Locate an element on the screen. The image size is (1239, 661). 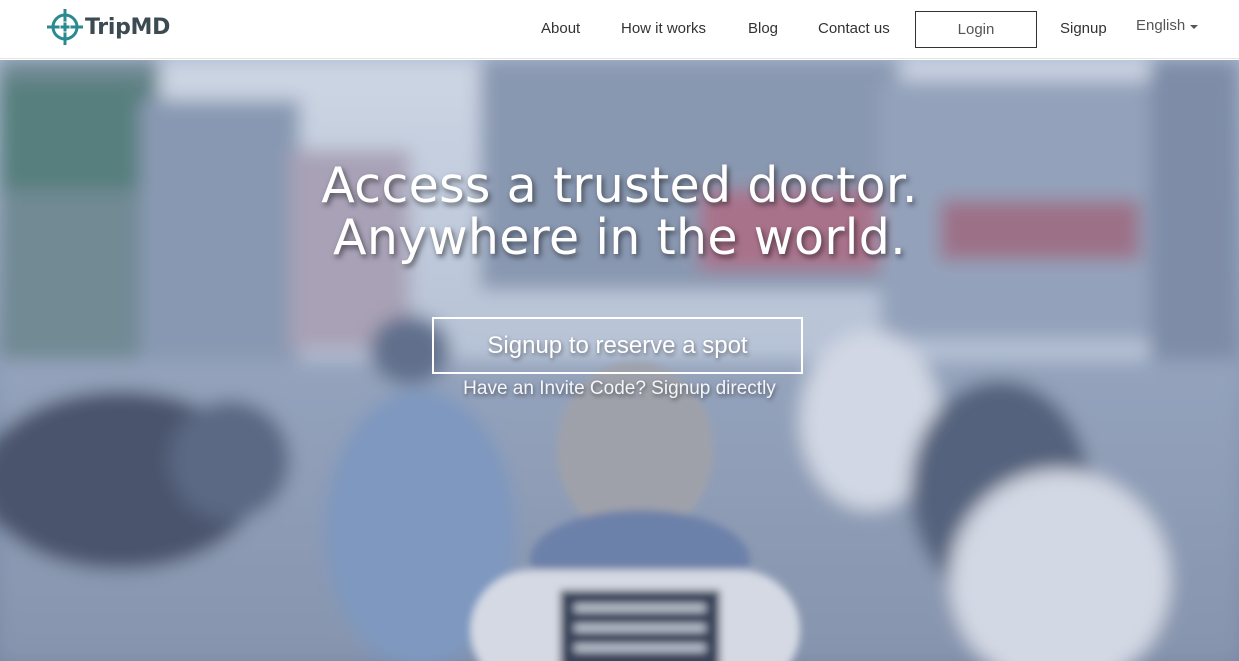
brand-logo: TripMD is located at coordinates (108, 27).